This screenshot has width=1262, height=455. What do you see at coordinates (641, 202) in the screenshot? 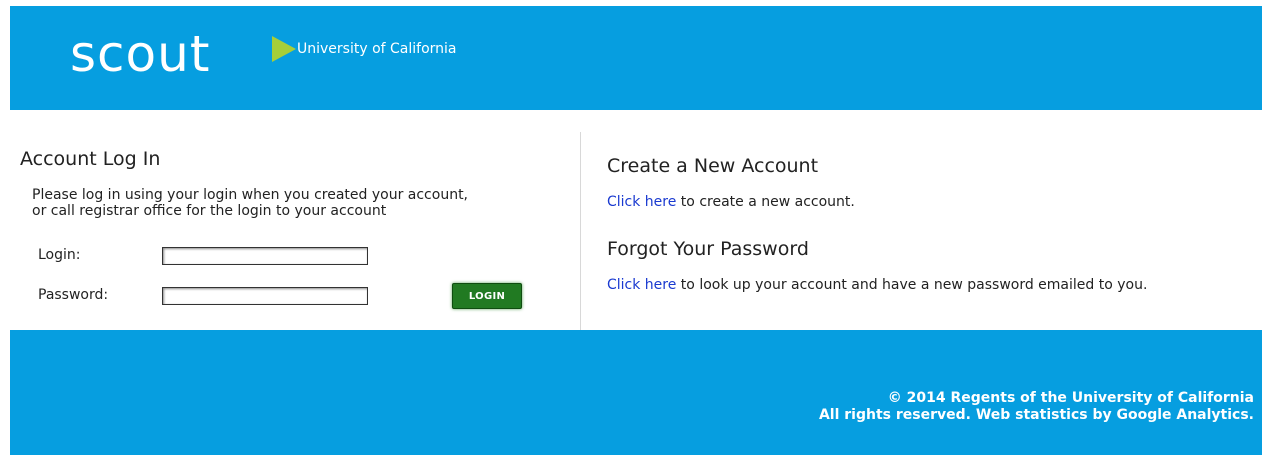
I see `create-account-link: Click here` at bounding box center [641, 202].